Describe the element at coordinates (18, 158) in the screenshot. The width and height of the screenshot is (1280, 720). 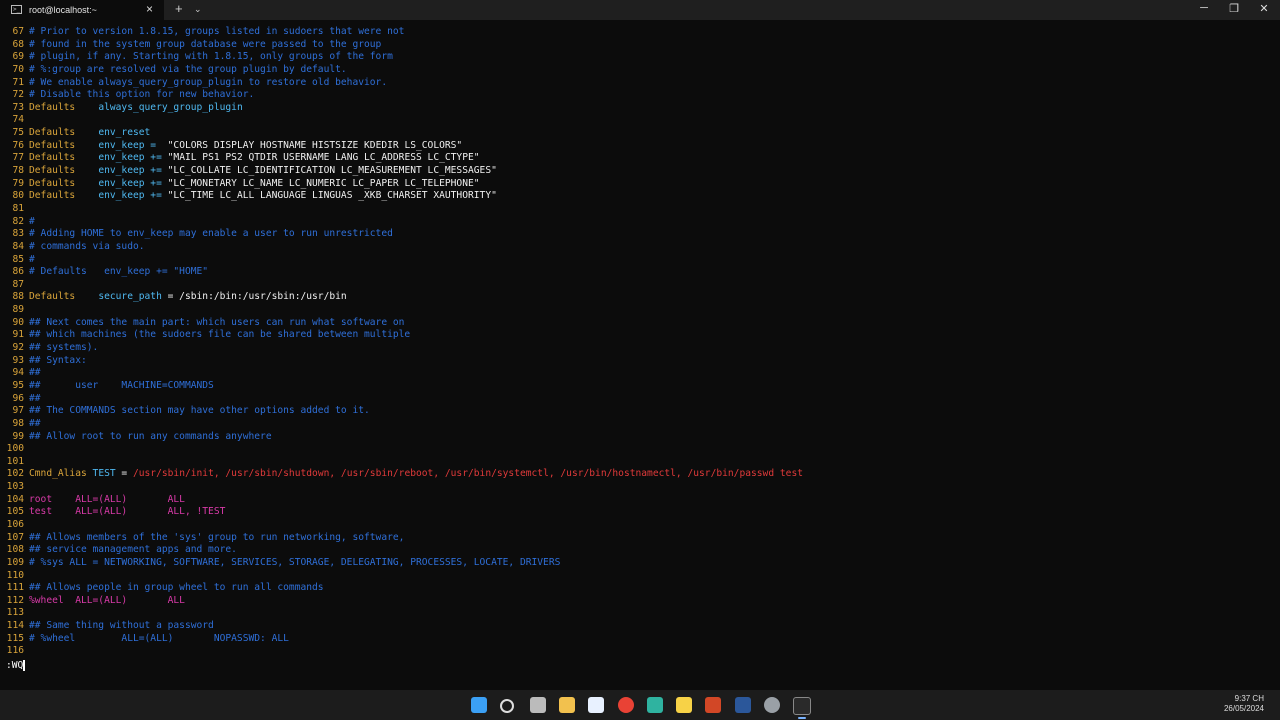
I see `line-number: 77` at that location.